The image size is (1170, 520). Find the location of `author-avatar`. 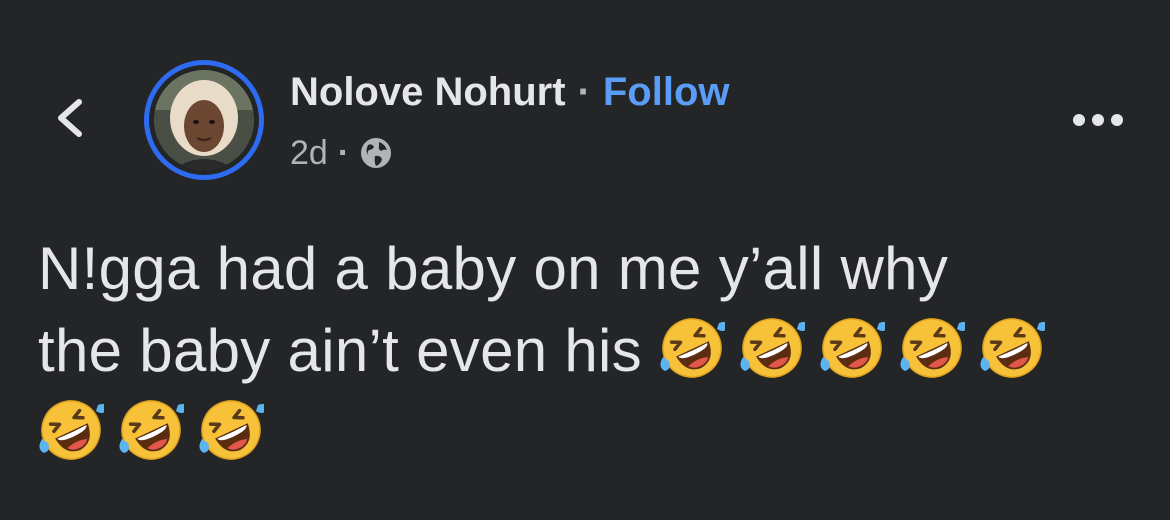

author-avatar is located at coordinates (204, 120).